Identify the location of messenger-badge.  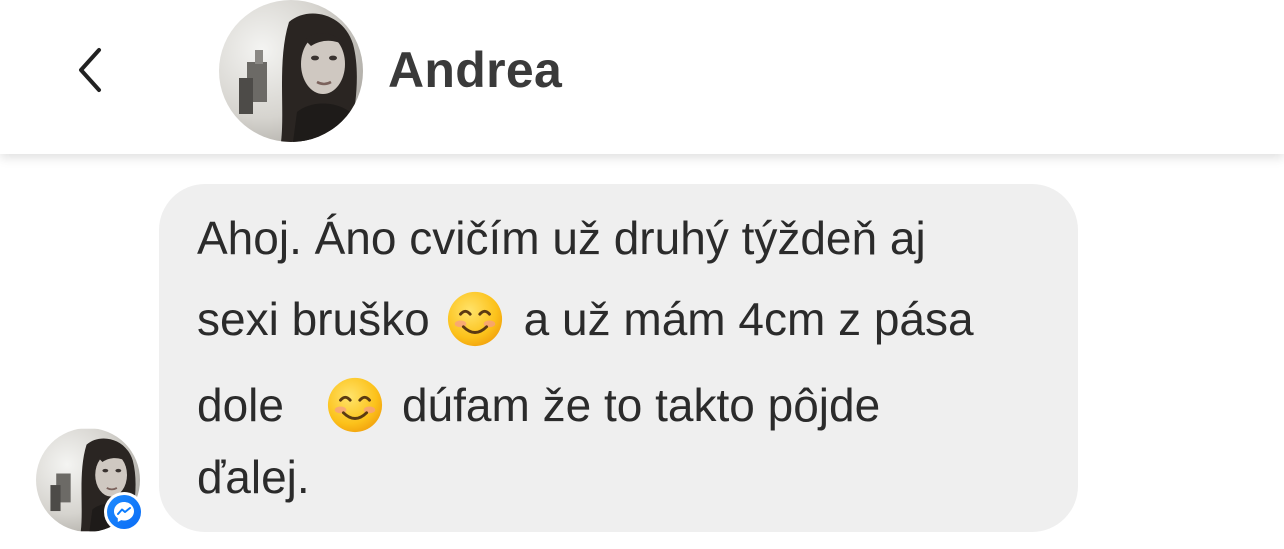
(124, 512).